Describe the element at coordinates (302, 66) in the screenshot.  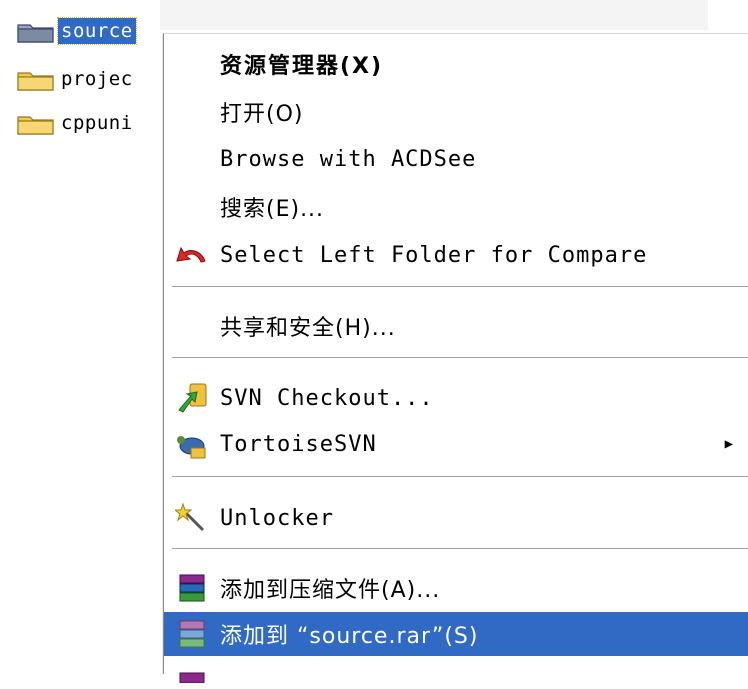
I see `menu-item-label: 资源管理器(X)` at that location.